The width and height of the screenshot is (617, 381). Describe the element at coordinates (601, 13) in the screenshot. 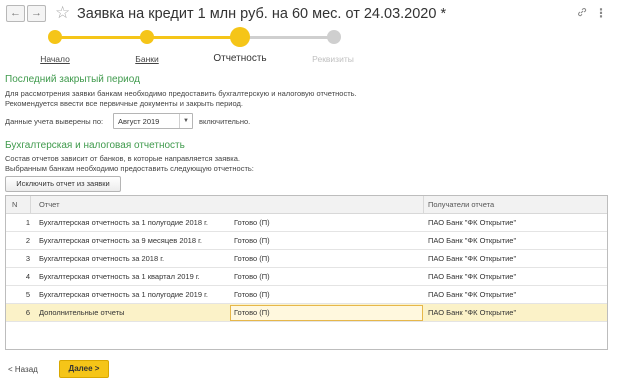

I see `more-menu-icon: ⋮` at that location.